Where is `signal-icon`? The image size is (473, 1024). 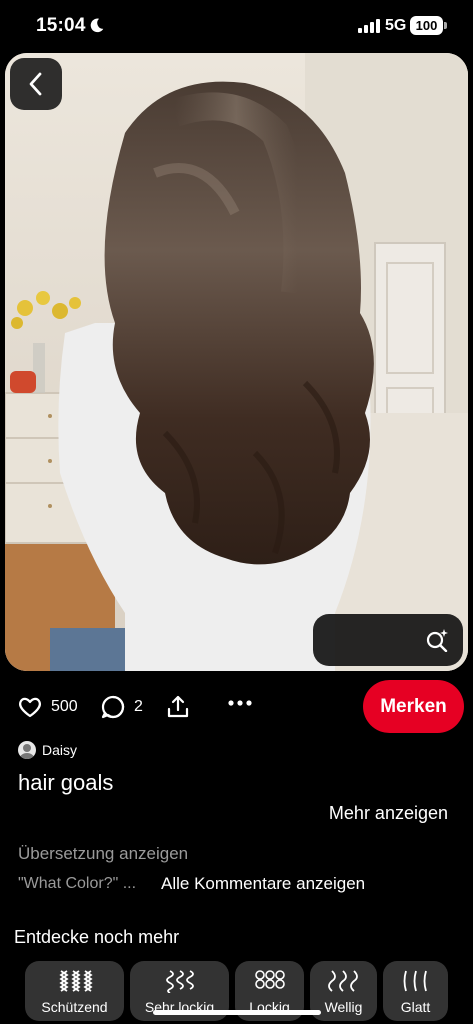 signal-icon is located at coordinates (369, 26).